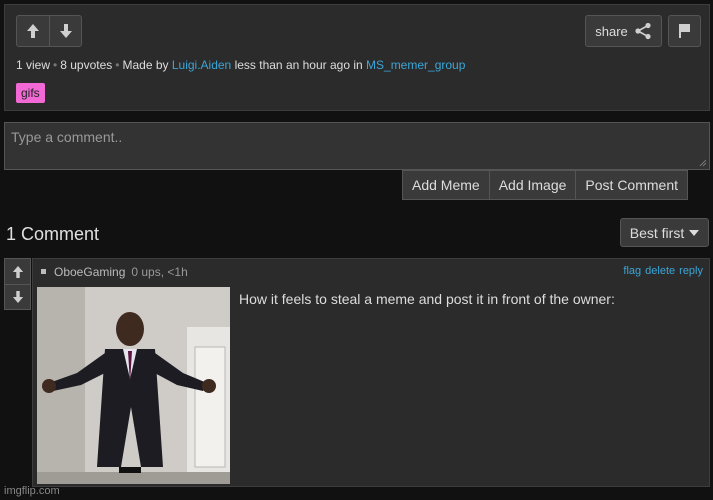 Image resolution: width=713 pixels, height=500 pixels. I want to click on comment-reply-link: reply, so click(691, 271).